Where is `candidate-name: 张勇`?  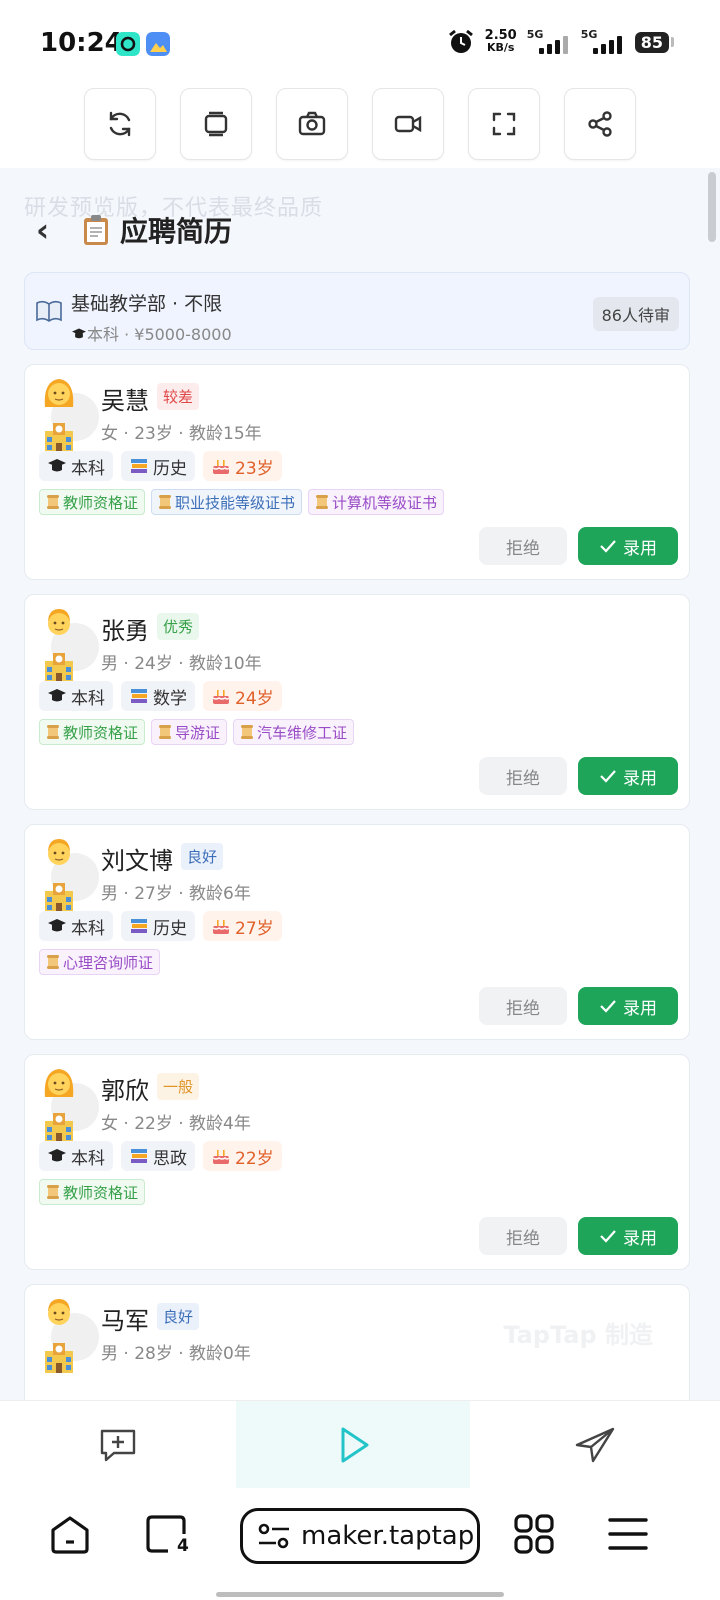 candidate-name: 张勇 is located at coordinates (125, 631).